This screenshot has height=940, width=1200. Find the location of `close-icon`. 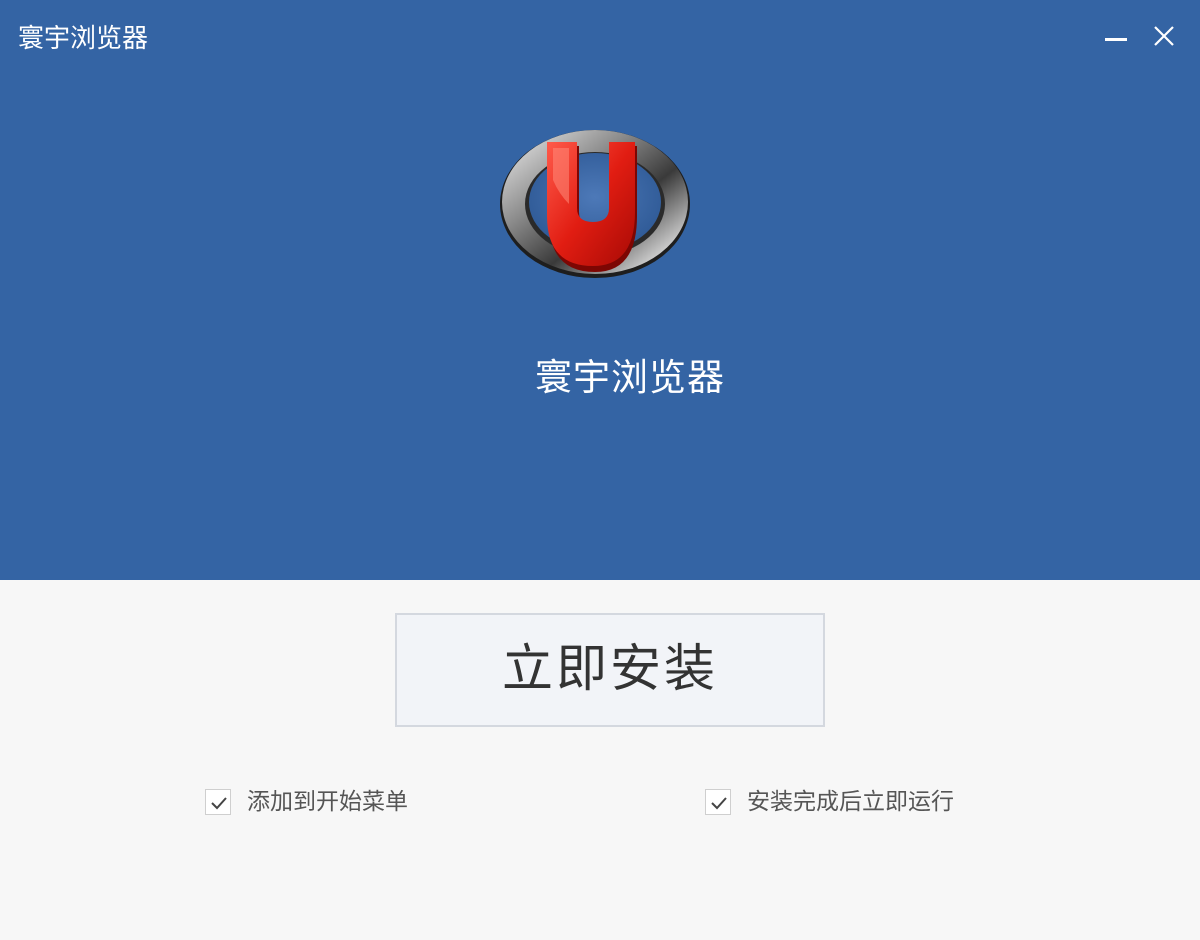

close-icon is located at coordinates (1164, 36).